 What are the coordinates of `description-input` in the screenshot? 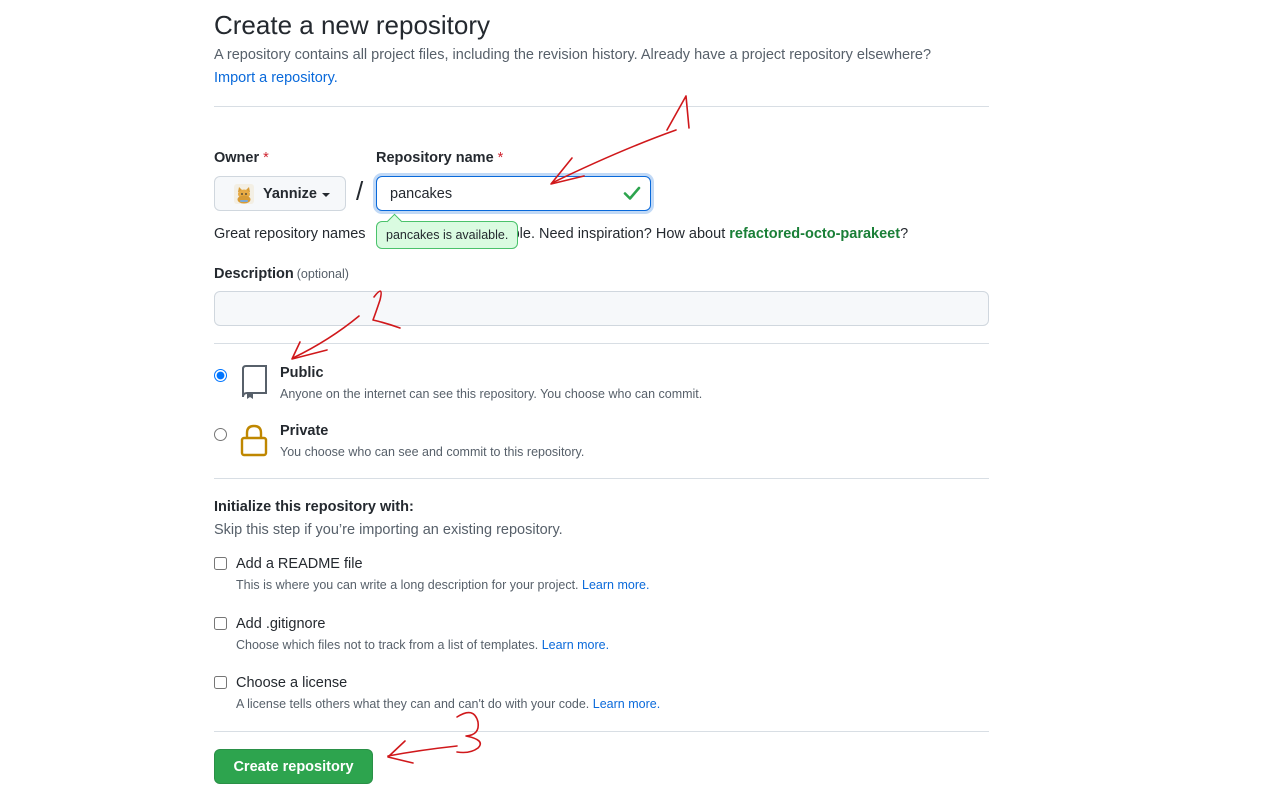 It's located at (601, 308).